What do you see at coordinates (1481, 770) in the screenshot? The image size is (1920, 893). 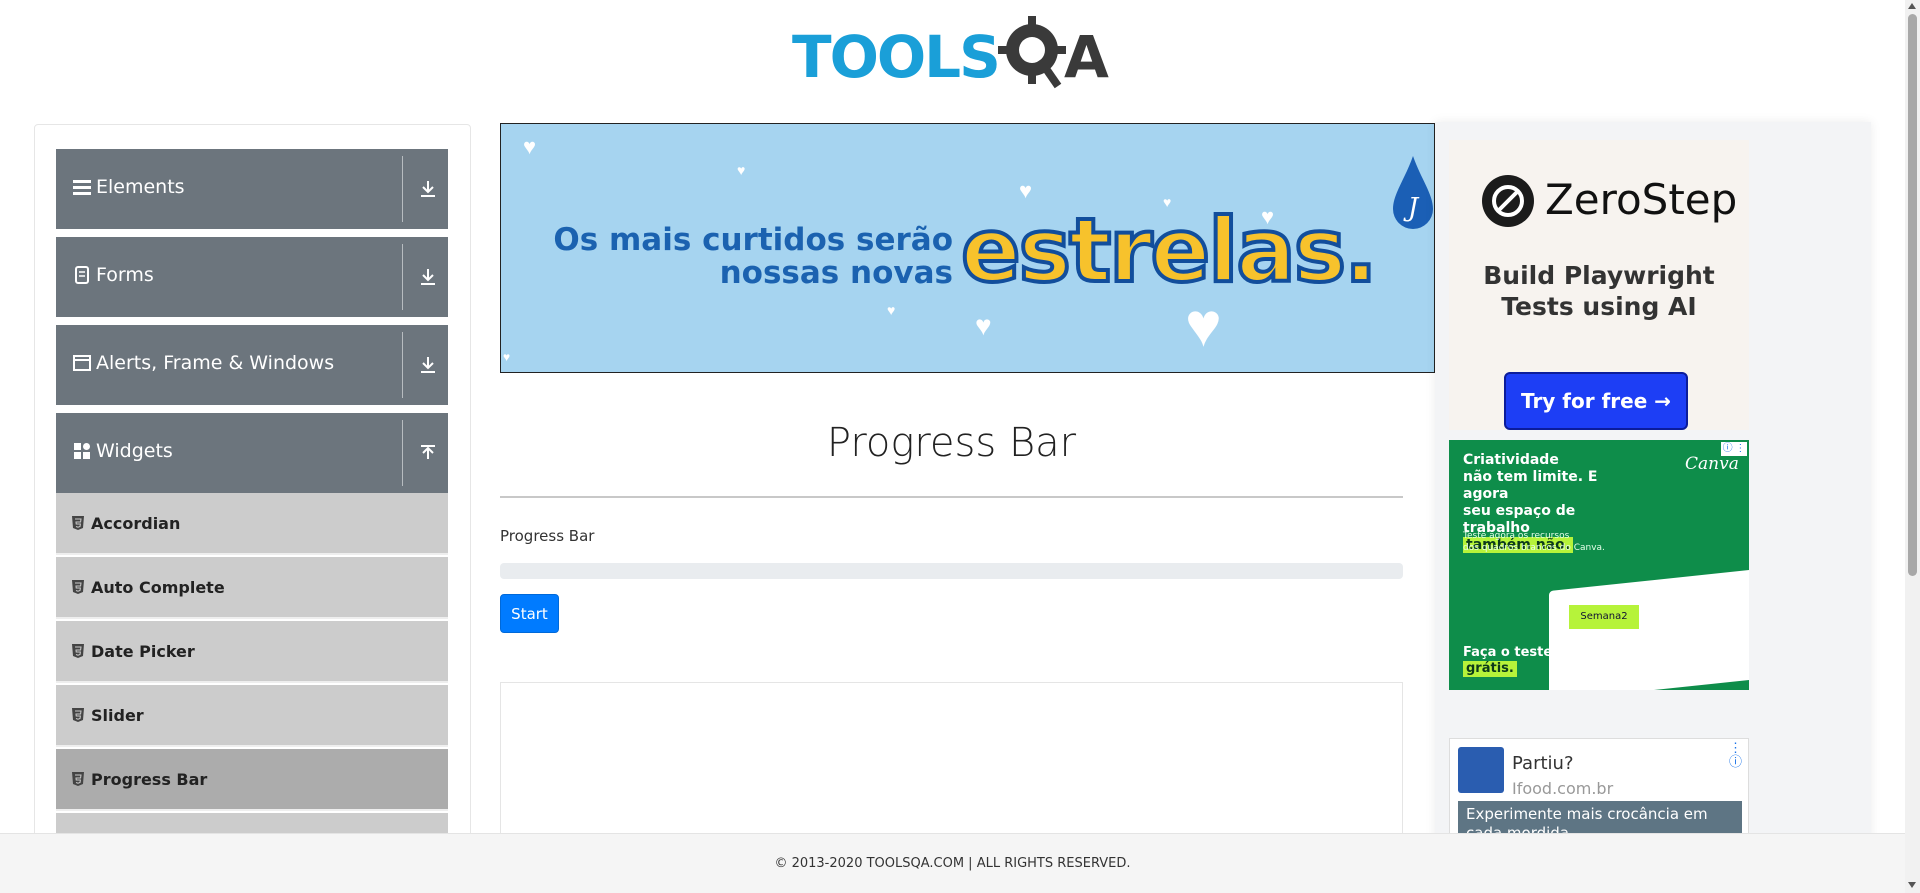 I see `ifood-logo-icon` at bounding box center [1481, 770].